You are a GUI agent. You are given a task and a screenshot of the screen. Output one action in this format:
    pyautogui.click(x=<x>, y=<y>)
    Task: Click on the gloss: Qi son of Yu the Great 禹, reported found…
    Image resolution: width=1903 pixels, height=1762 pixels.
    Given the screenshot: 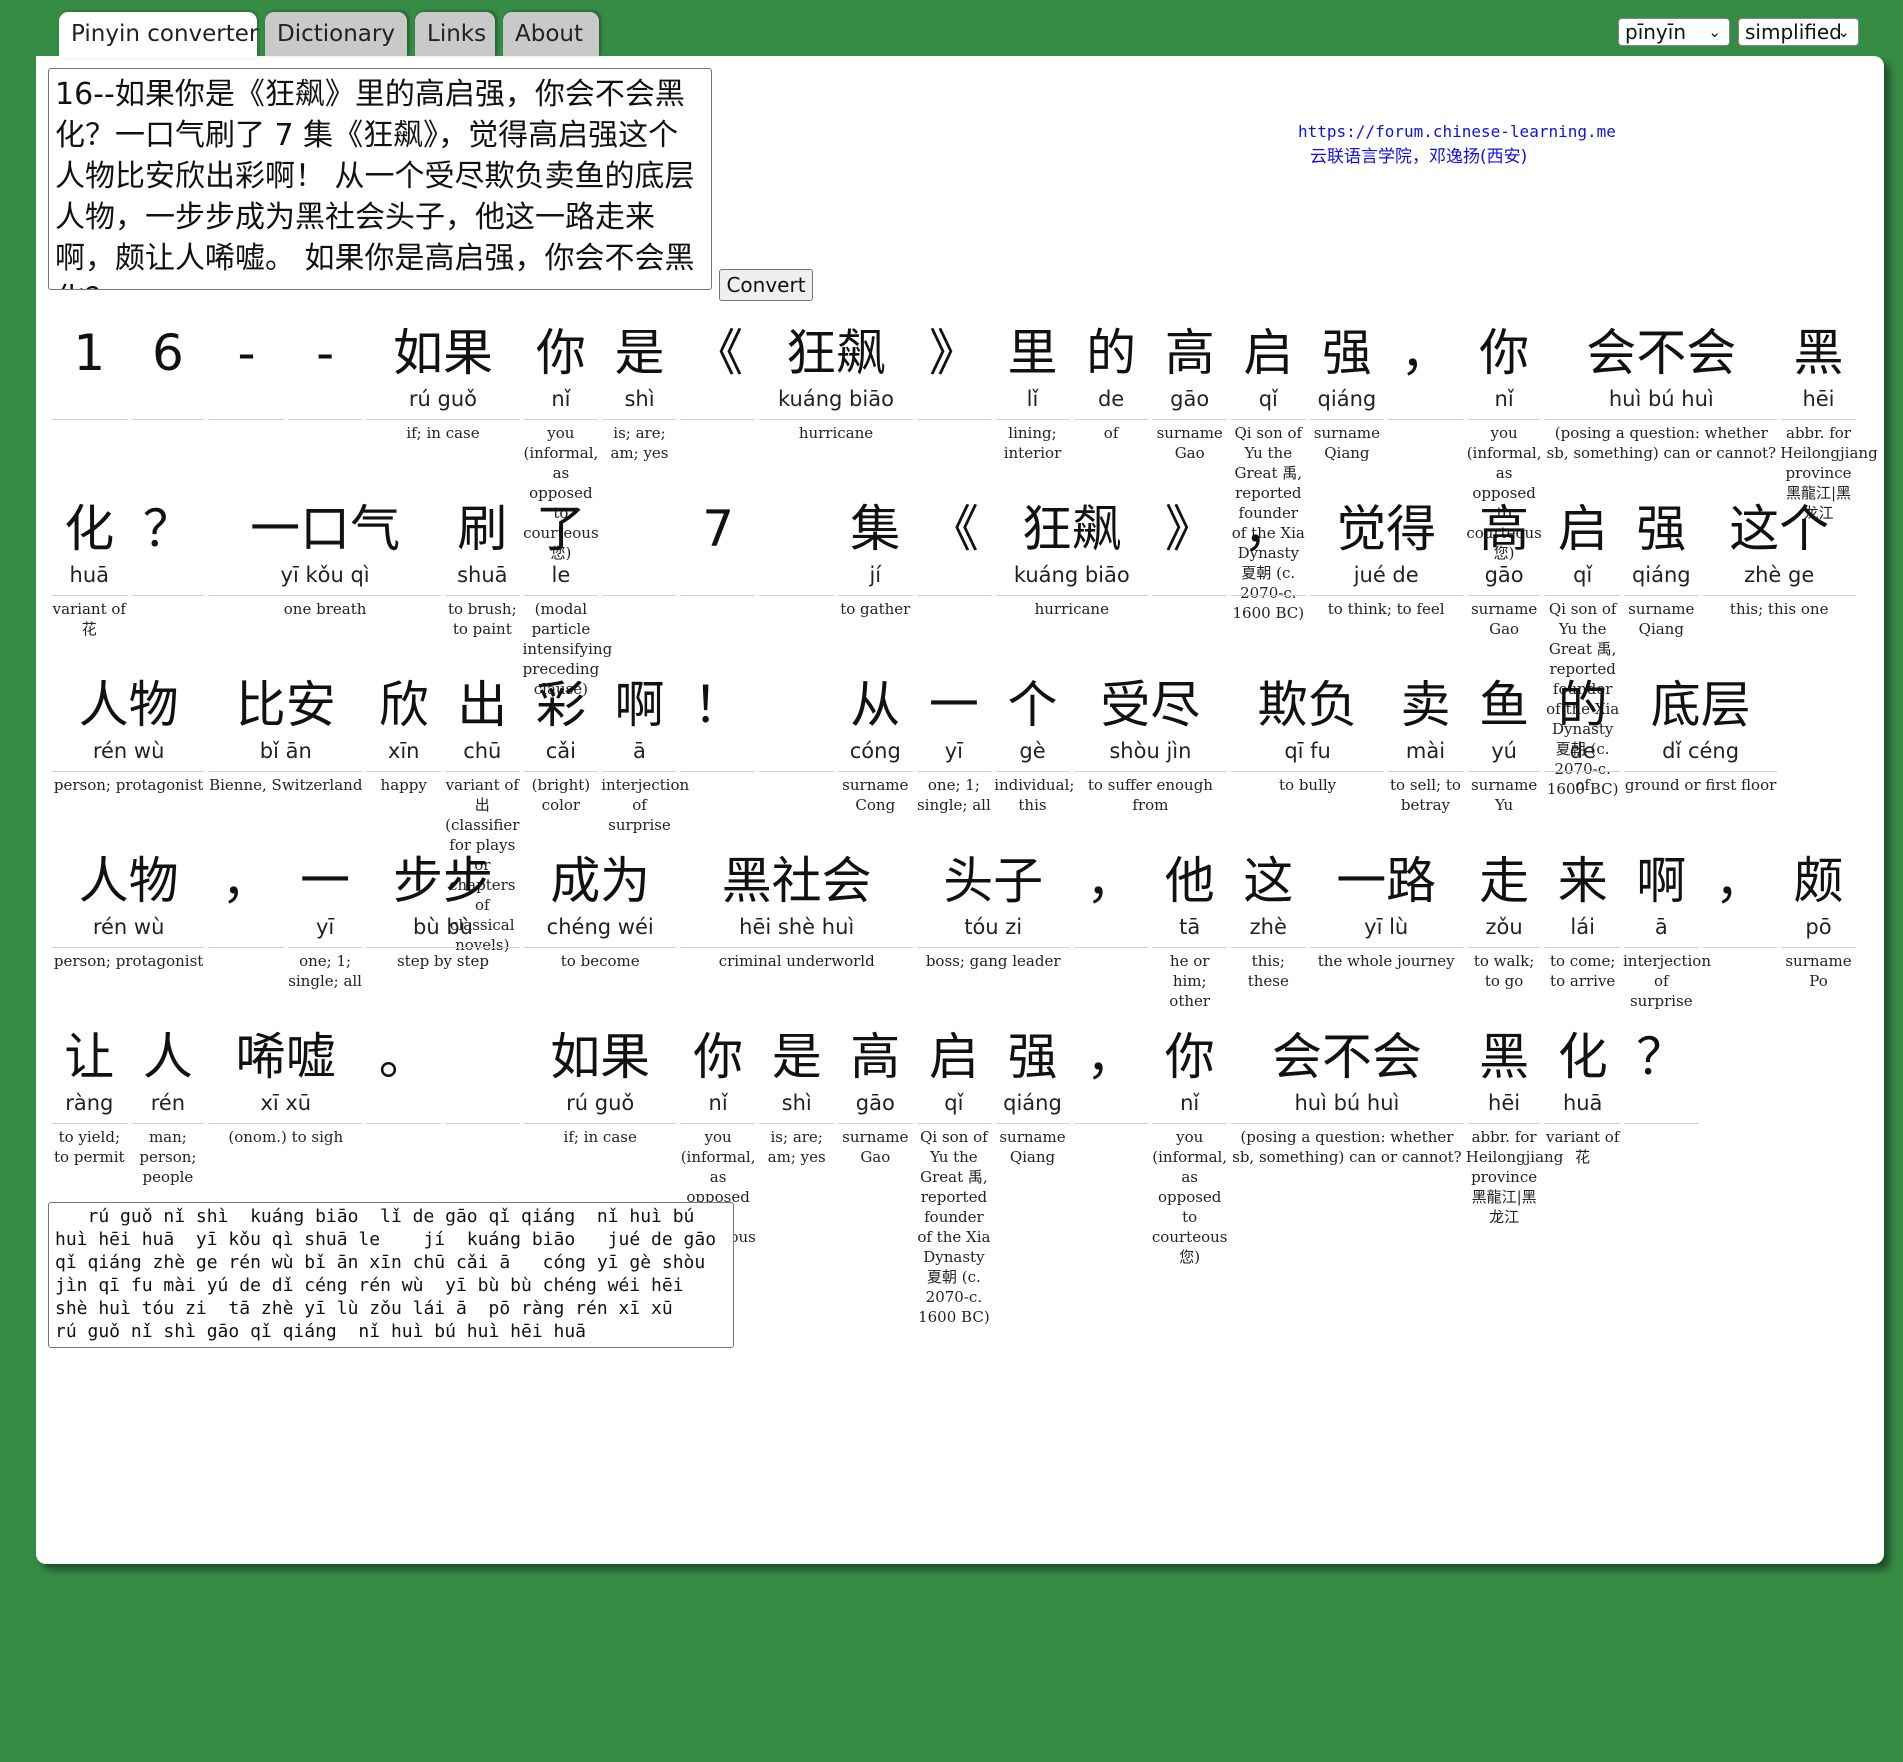 What is the action you would take?
    pyautogui.click(x=954, y=1227)
    